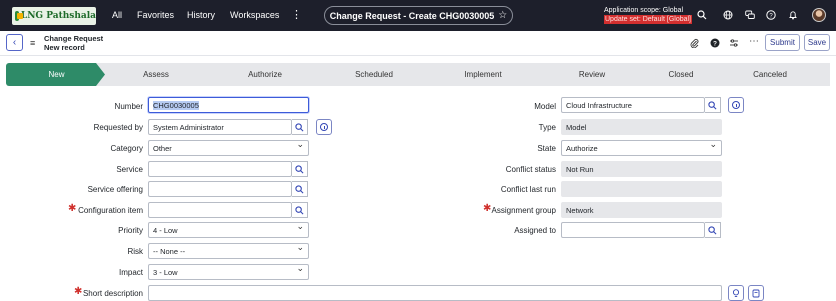  Describe the element at coordinates (300, 210) in the screenshot. I see `configuration-item-search-icon` at that location.